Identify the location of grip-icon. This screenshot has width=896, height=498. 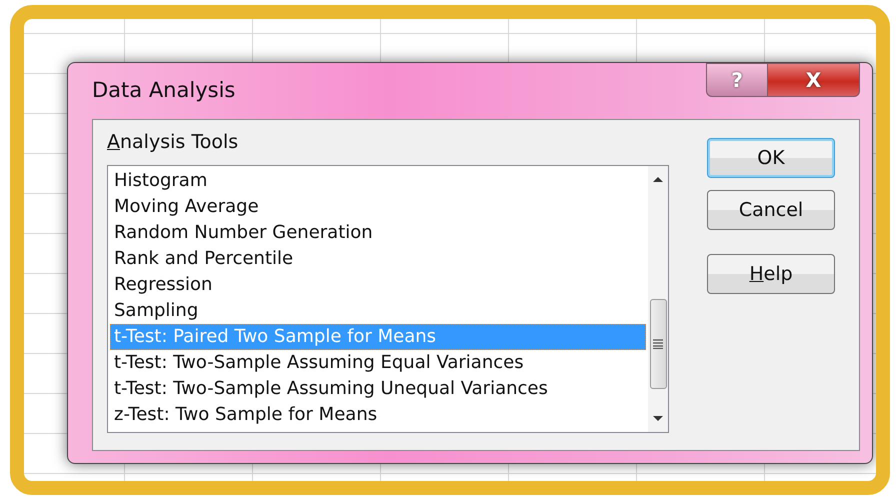
(658, 343).